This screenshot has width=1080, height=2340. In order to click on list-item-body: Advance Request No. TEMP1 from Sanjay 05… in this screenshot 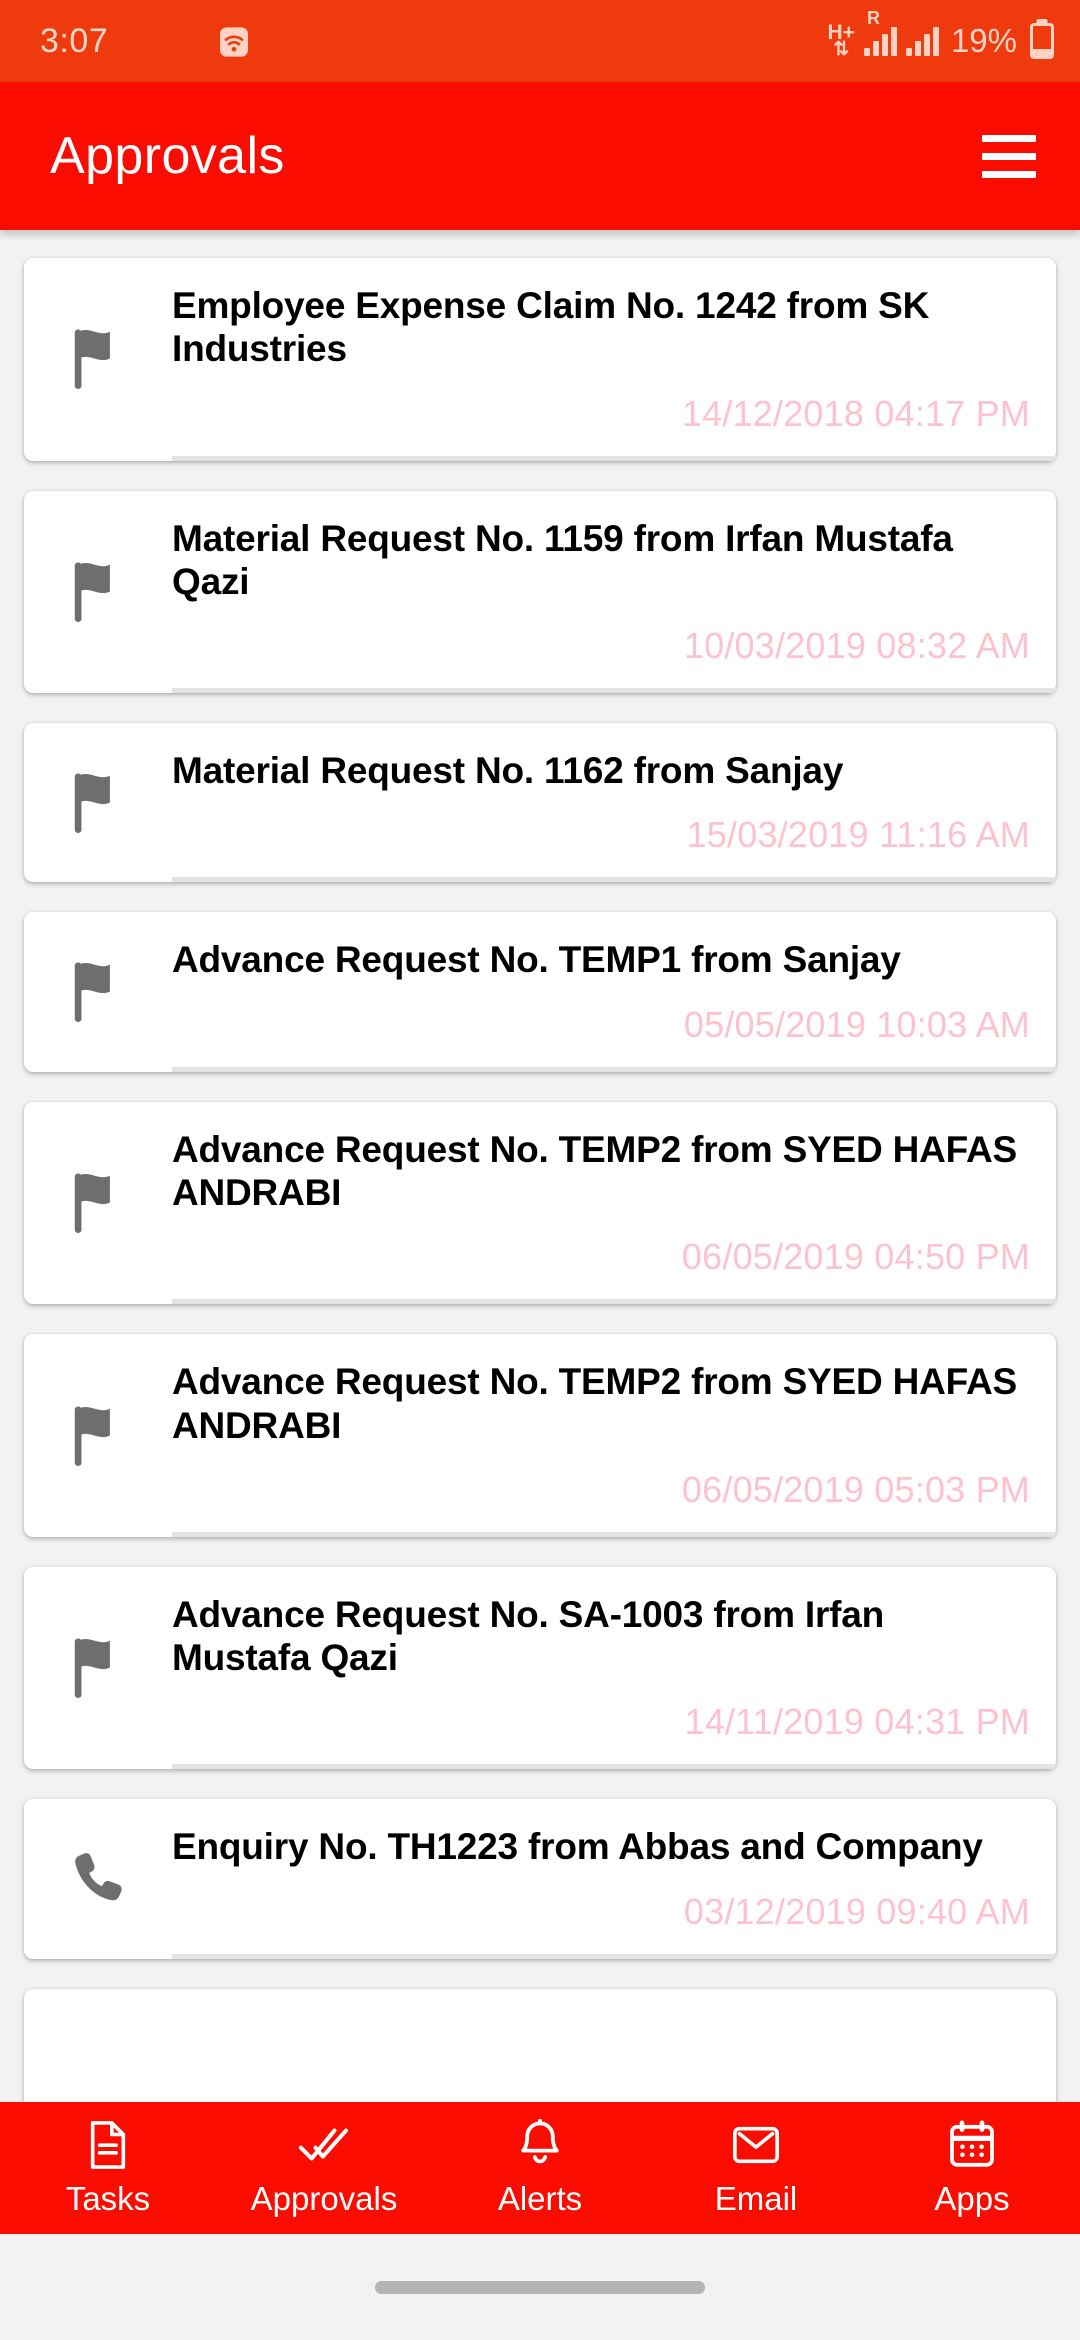, I will do `click(601, 991)`.